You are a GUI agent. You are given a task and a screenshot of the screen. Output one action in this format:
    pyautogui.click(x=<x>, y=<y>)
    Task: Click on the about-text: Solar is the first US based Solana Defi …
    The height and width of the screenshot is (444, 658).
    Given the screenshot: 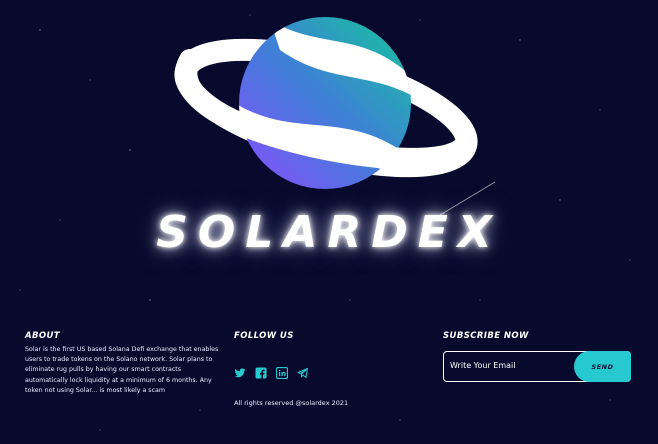 What is the action you would take?
    pyautogui.click(x=122, y=370)
    